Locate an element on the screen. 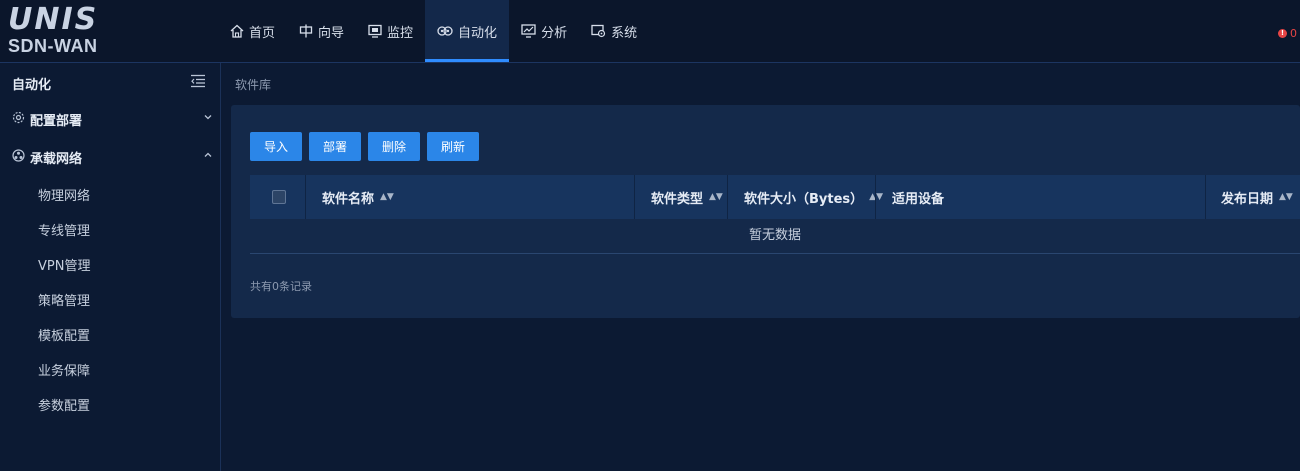 The image size is (1300, 471). main-nav: 首页 向导 监控 自动化 分析 系统 is located at coordinates (433, 31).